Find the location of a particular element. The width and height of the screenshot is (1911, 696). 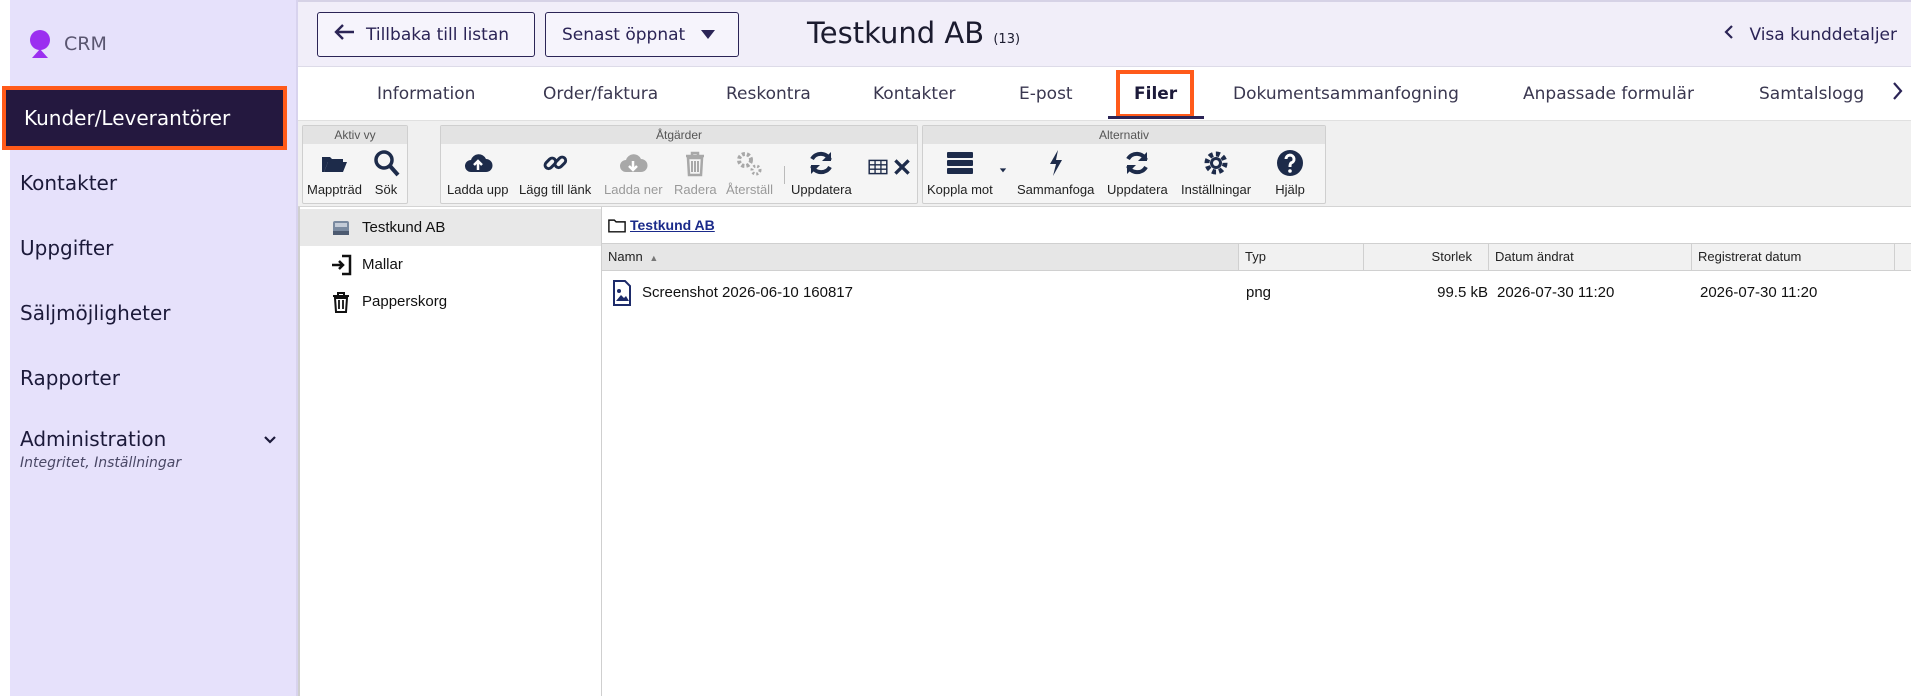

sidebar-item-contacts: Kontakter is located at coordinates (153, 182).